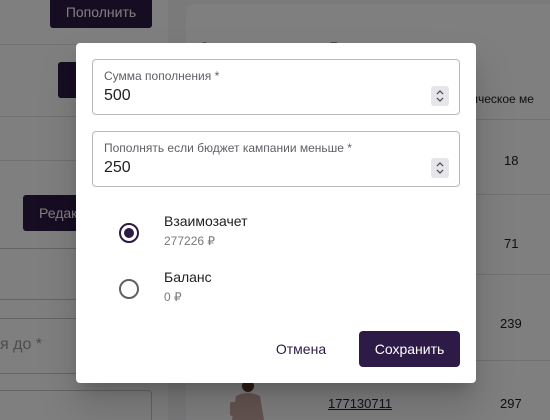 The image size is (550, 420). What do you see at coordinates (206, 221) in the screenshot?
I see `option-title: Взаимозачет` at bounding box center [206, 221].